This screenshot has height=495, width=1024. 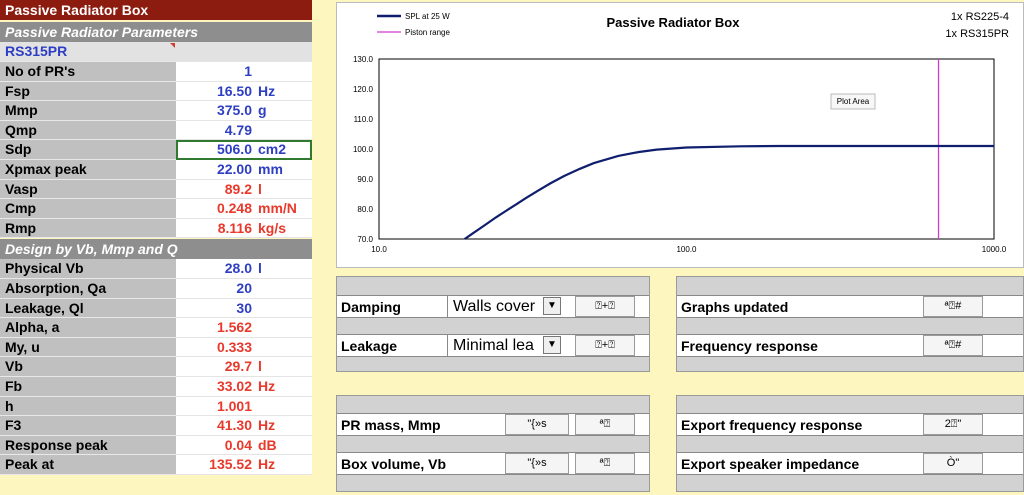 What do you see at coordinates (88, 130) in the screenshot?
I see `param-label: Qmp` at bounding box center [88, 130].